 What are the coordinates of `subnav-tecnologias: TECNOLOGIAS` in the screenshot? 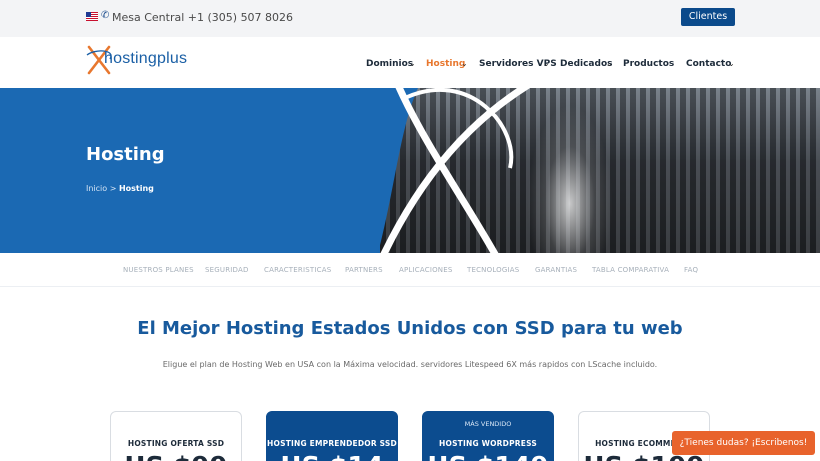 It's located at (493, 270).